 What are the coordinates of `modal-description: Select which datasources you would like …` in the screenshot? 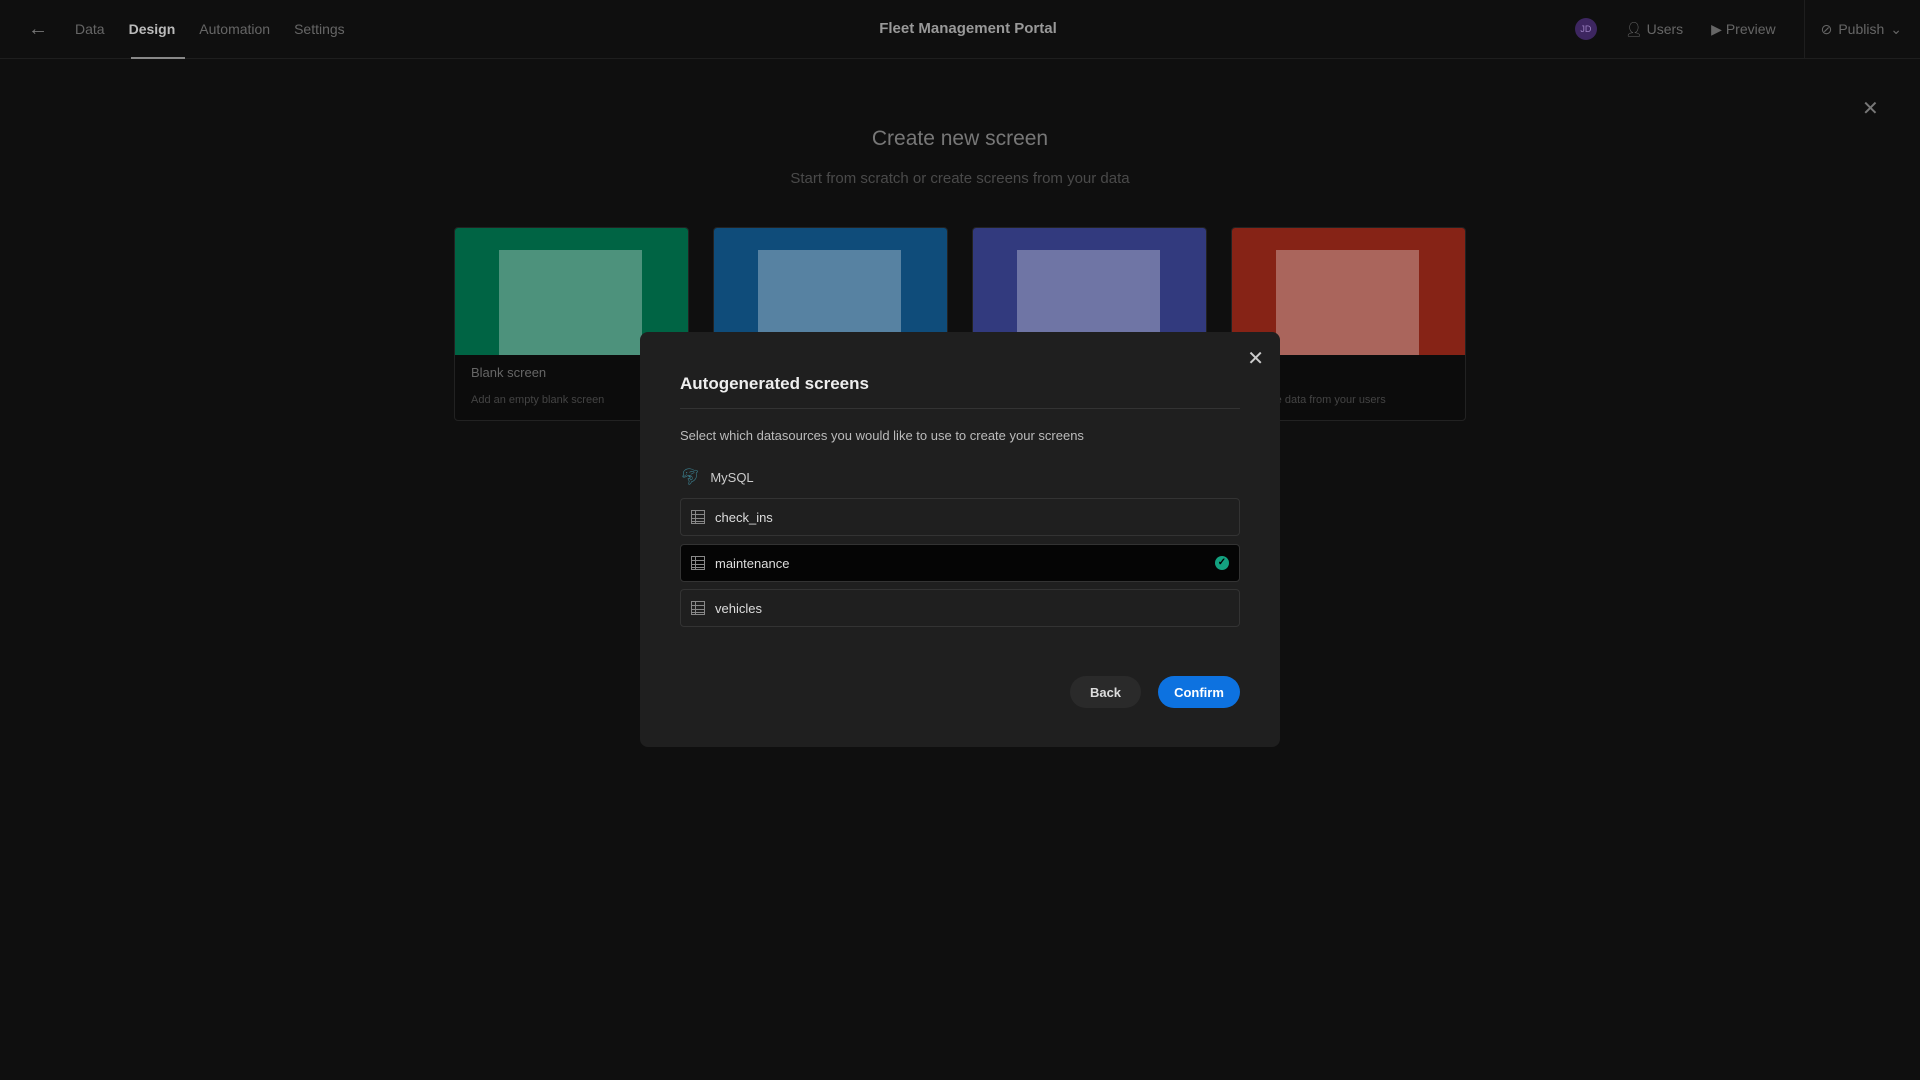 It's located at (882, 435).